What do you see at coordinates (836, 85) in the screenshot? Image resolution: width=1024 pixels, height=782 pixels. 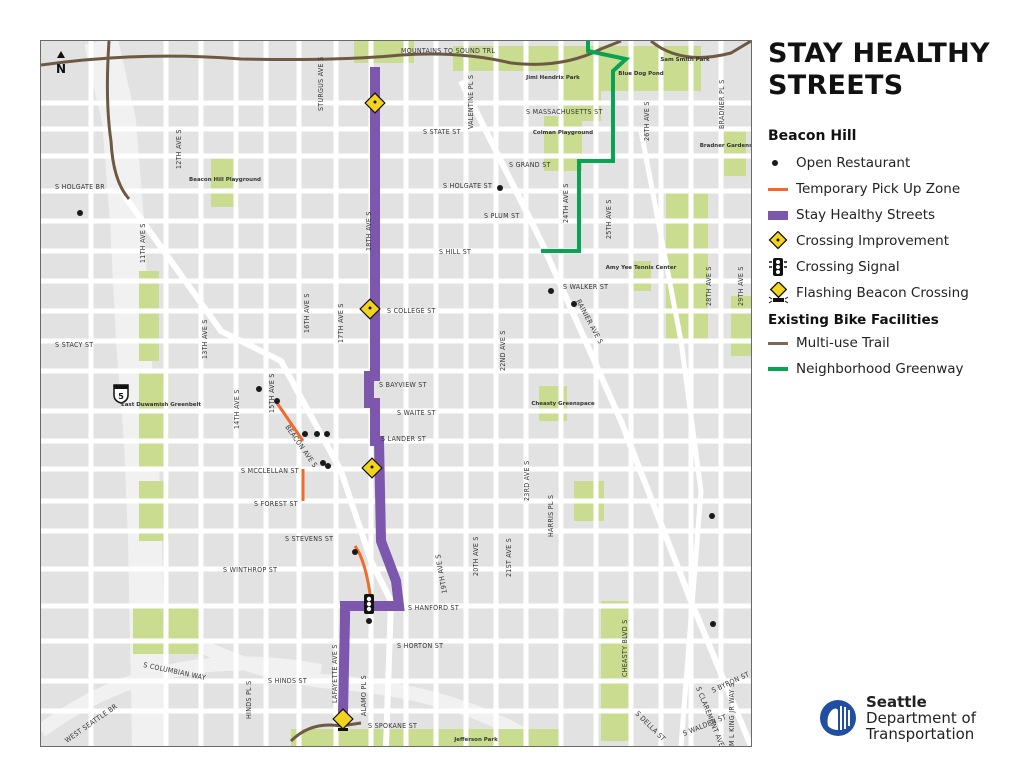 I see `title-line-2: STREETS` at bounding box center [836, 85].